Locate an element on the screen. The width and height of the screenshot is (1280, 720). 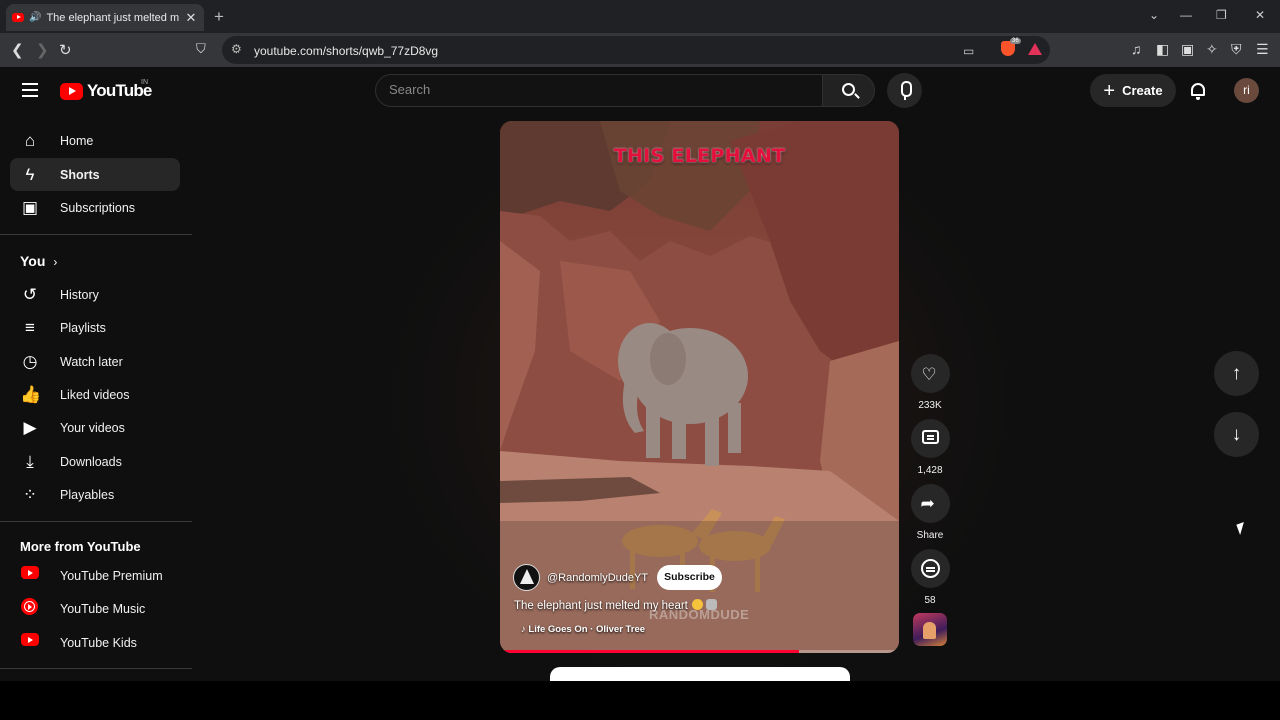
search-box is located at coordinates (599, 90).